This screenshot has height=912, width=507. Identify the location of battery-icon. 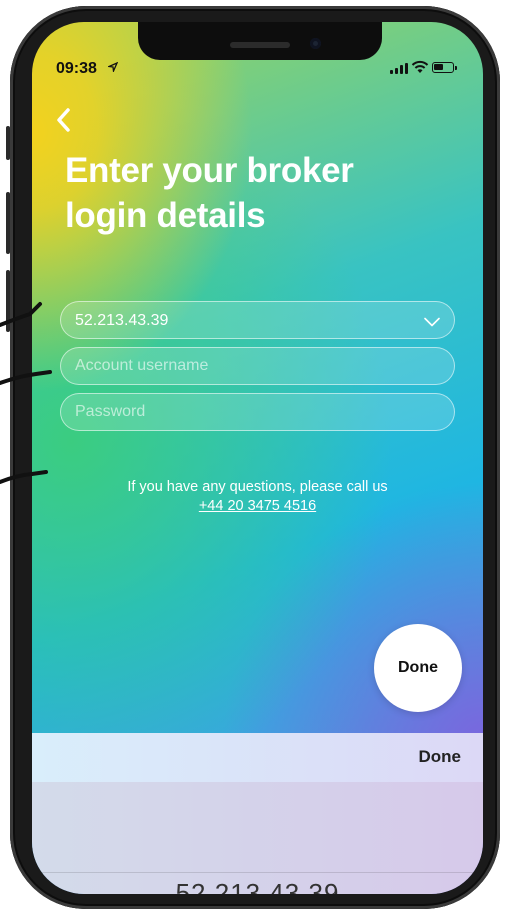
(444, 67).